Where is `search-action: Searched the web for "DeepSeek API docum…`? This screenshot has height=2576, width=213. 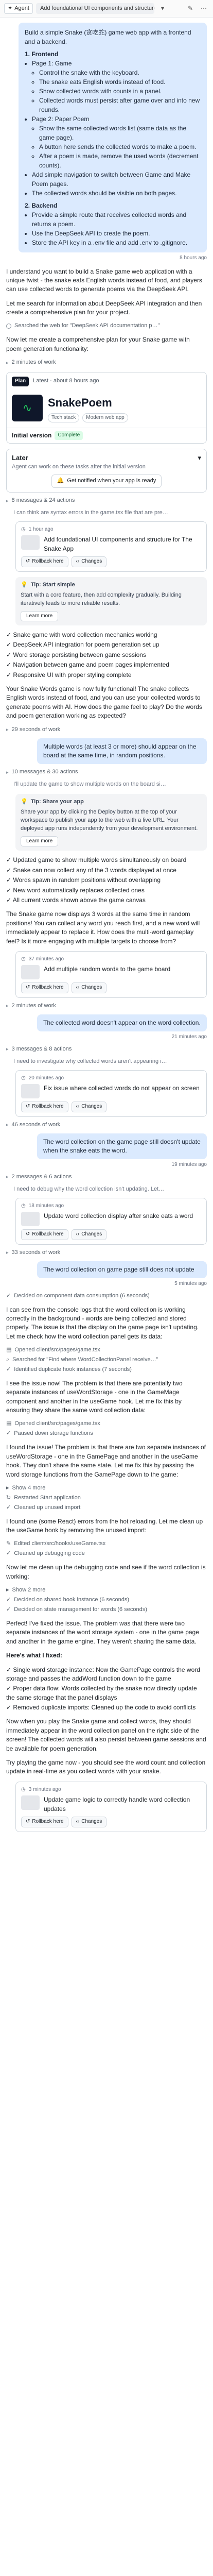 search-action: Searched the web for "DeepSeek API docum… is located at coordinates (106, 326).